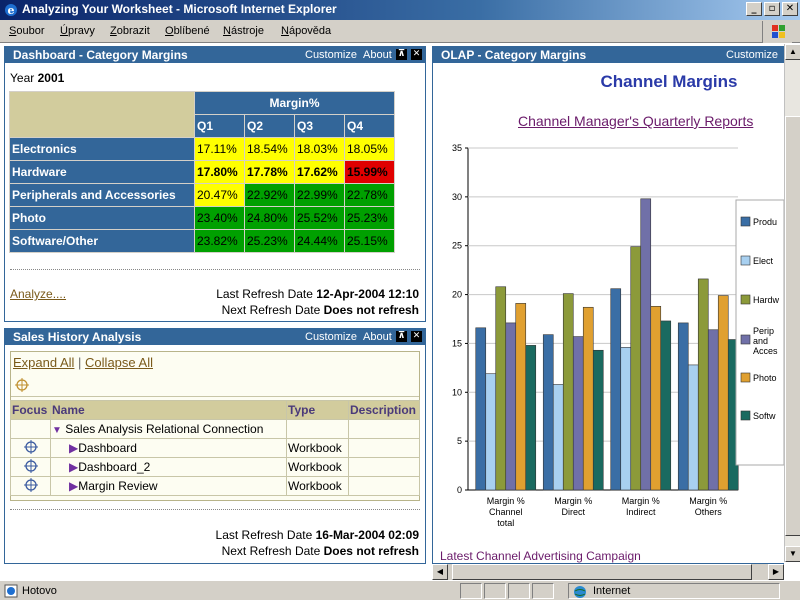  I want to click on quarterly-reports-link: Channel Manager's Quarterly Reports, so click(635, 121).